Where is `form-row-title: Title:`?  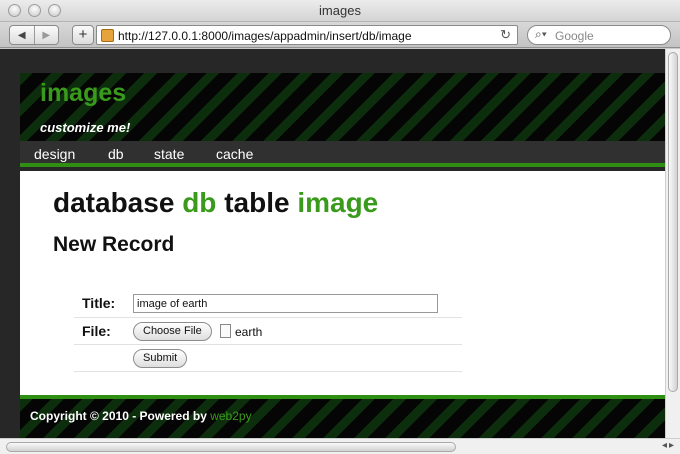 form-row-title: Title: is located at coordinates (268, 305).